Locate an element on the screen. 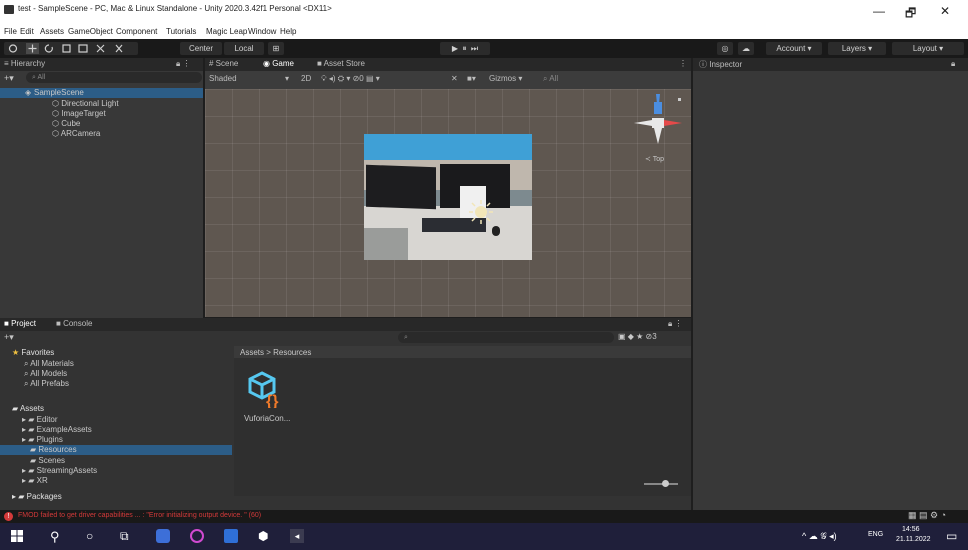  lock-icon: 🔒︎ ⋮ is located at coordinates (183, 64).